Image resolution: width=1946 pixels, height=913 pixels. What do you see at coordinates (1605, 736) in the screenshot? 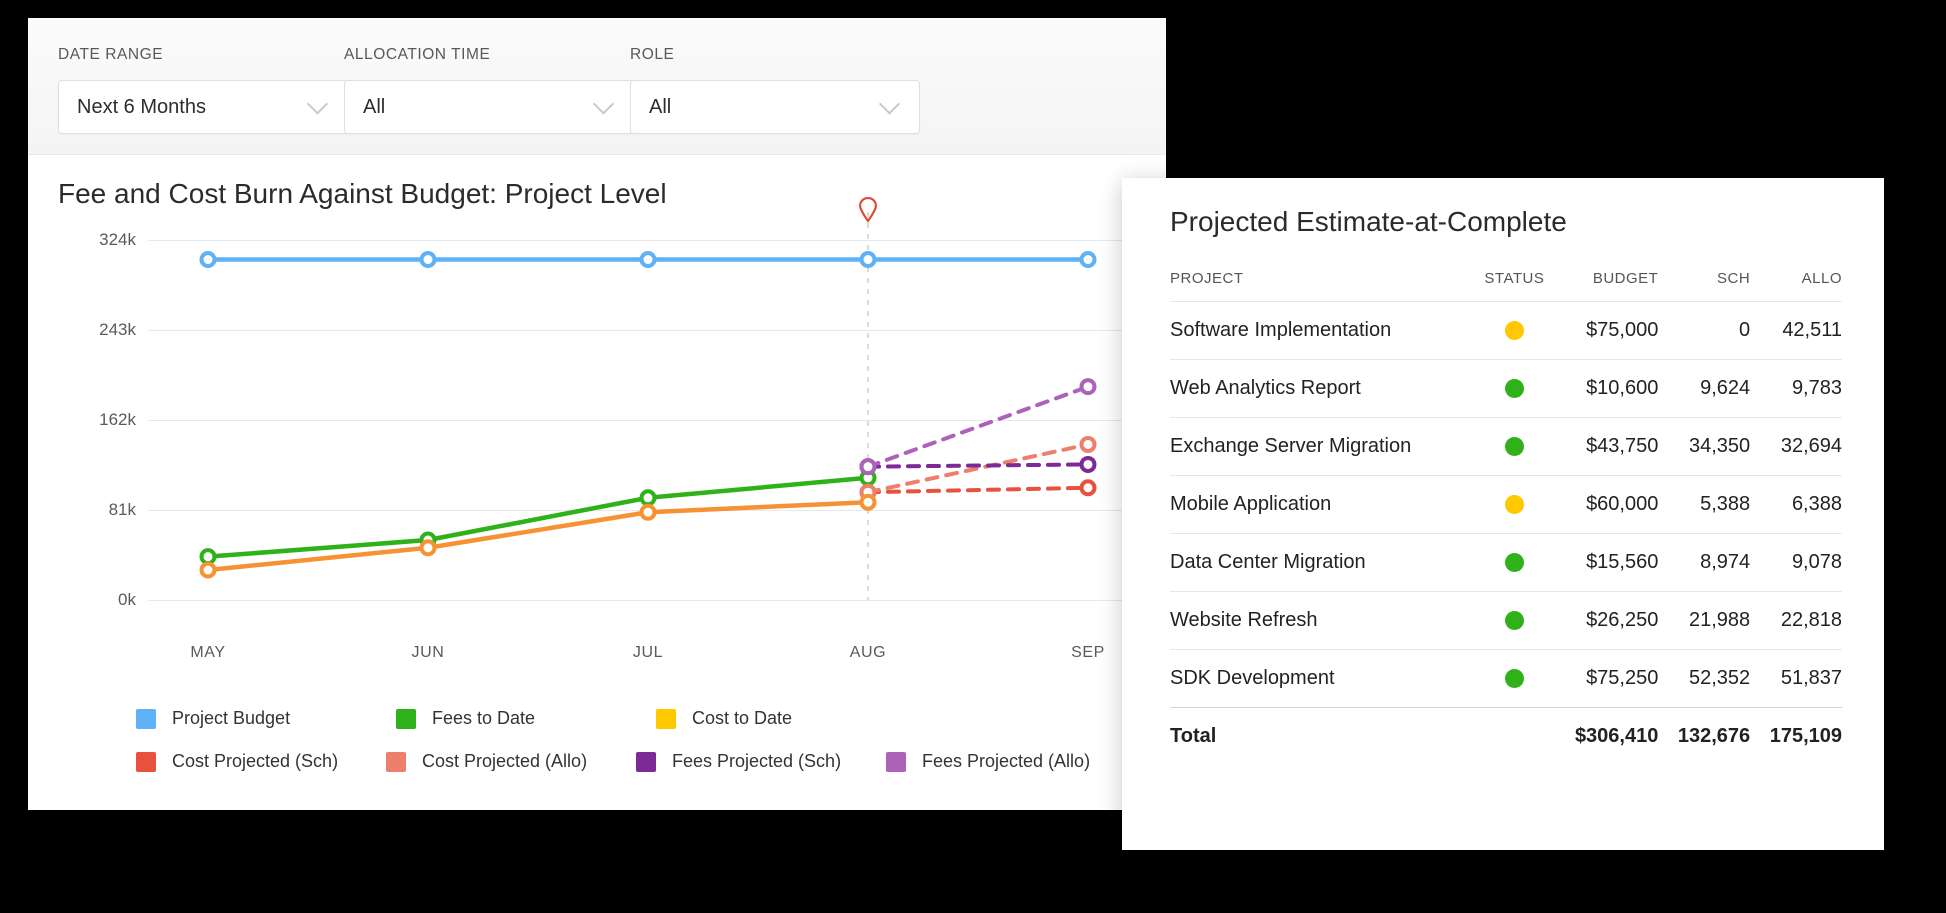
I see `cell-total-budget: $306,410` at bounding box center [1605, 736].